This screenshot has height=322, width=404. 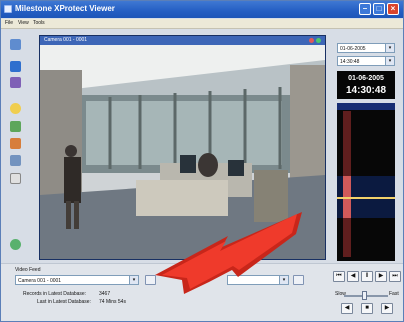 What do you see at coordinates (366, 198) in the screenshot?
I see `timeline-cursor` at bounding box center [366, 198].